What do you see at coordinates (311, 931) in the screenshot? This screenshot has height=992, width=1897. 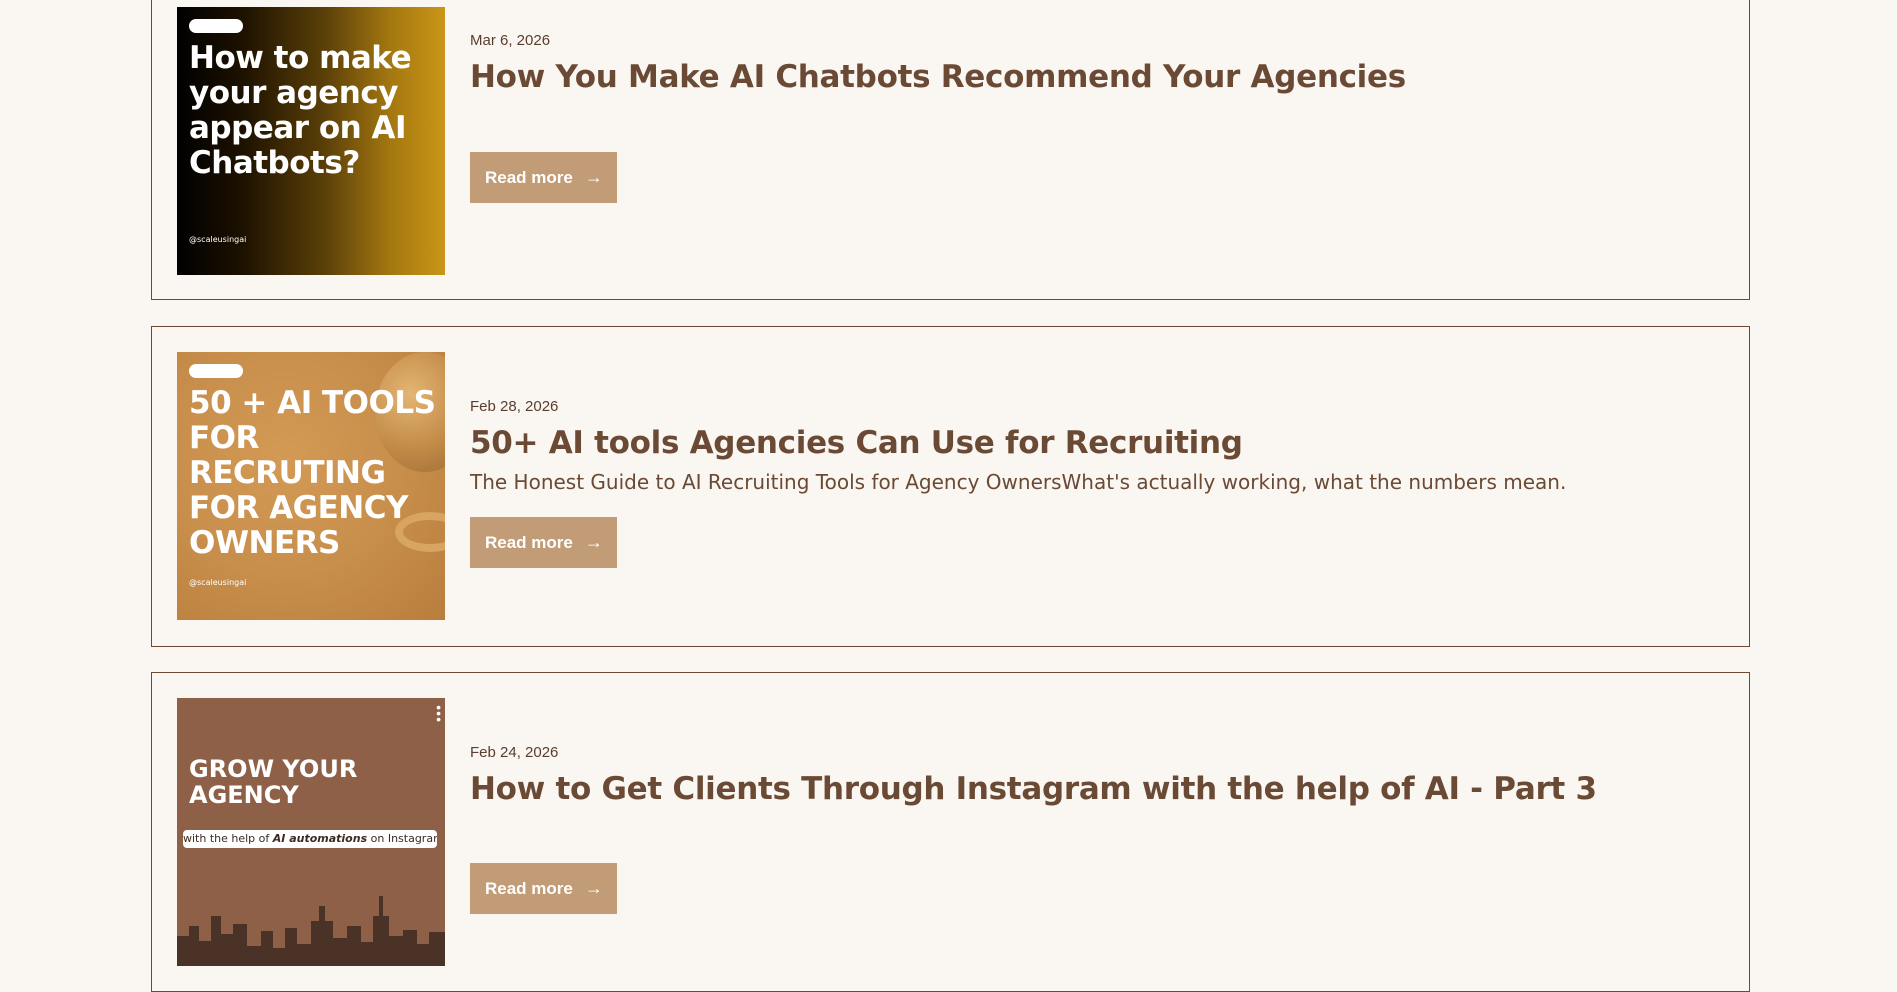 I see `city-skyline-icon` at bounding box center [311, 931].